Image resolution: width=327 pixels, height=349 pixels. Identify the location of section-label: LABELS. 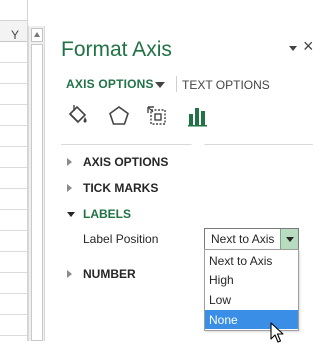
(107, 214).